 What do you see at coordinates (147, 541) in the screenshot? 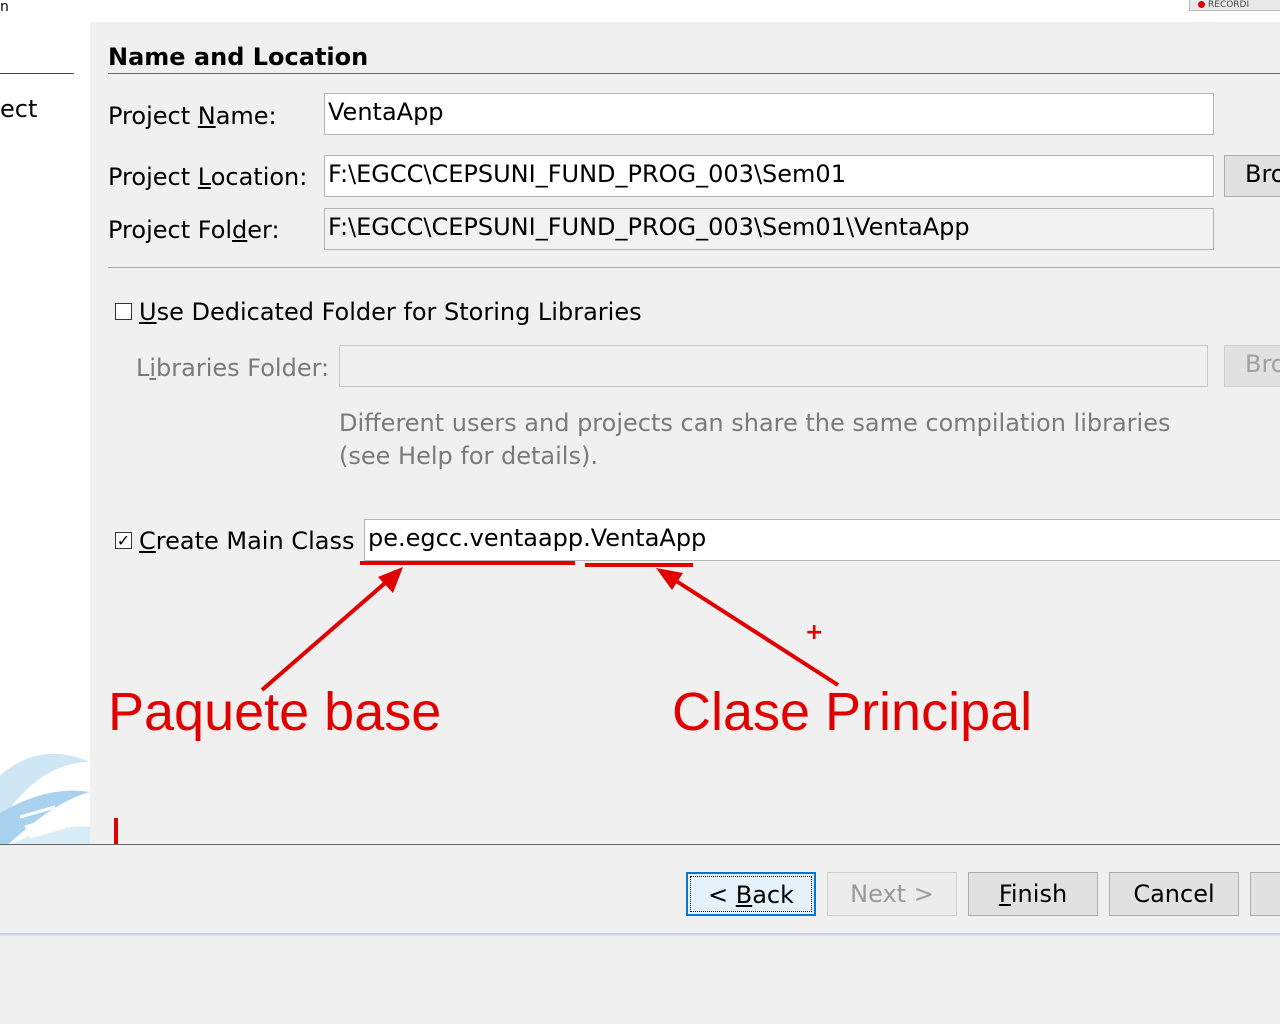
I see `label-mnemonic: C` at bounding box center [147, 541].